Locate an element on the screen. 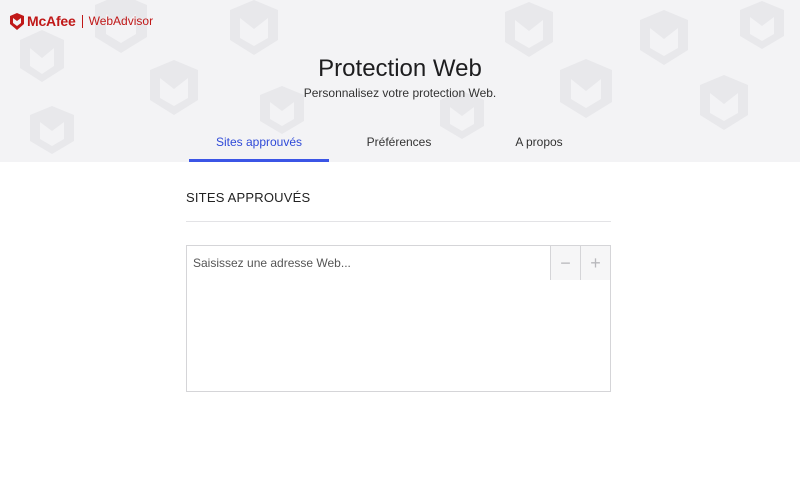 The height and width of the screenshot is (500, 800). tab-about: A propos is located at coordinates (539, 144).